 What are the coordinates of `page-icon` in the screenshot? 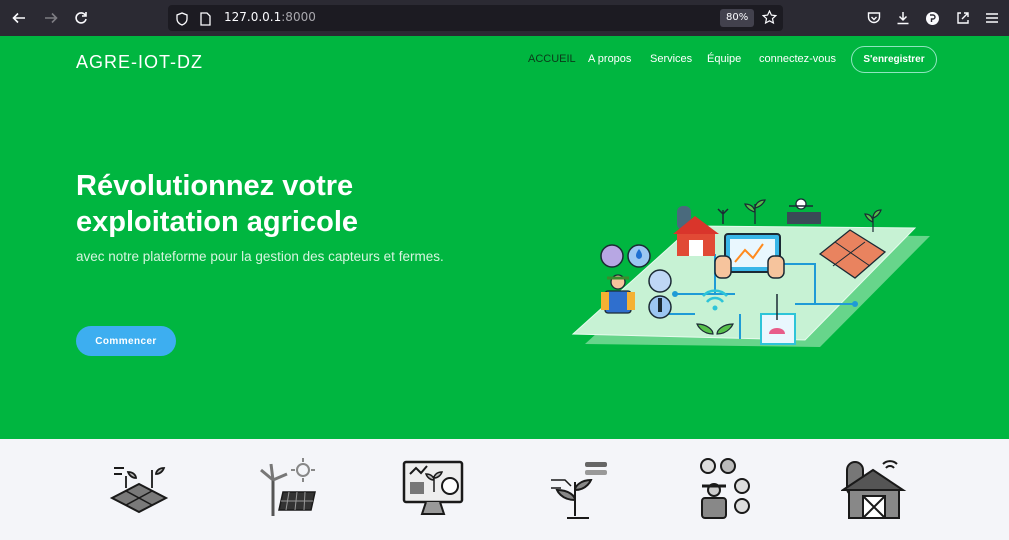 It's located at (205, 20).